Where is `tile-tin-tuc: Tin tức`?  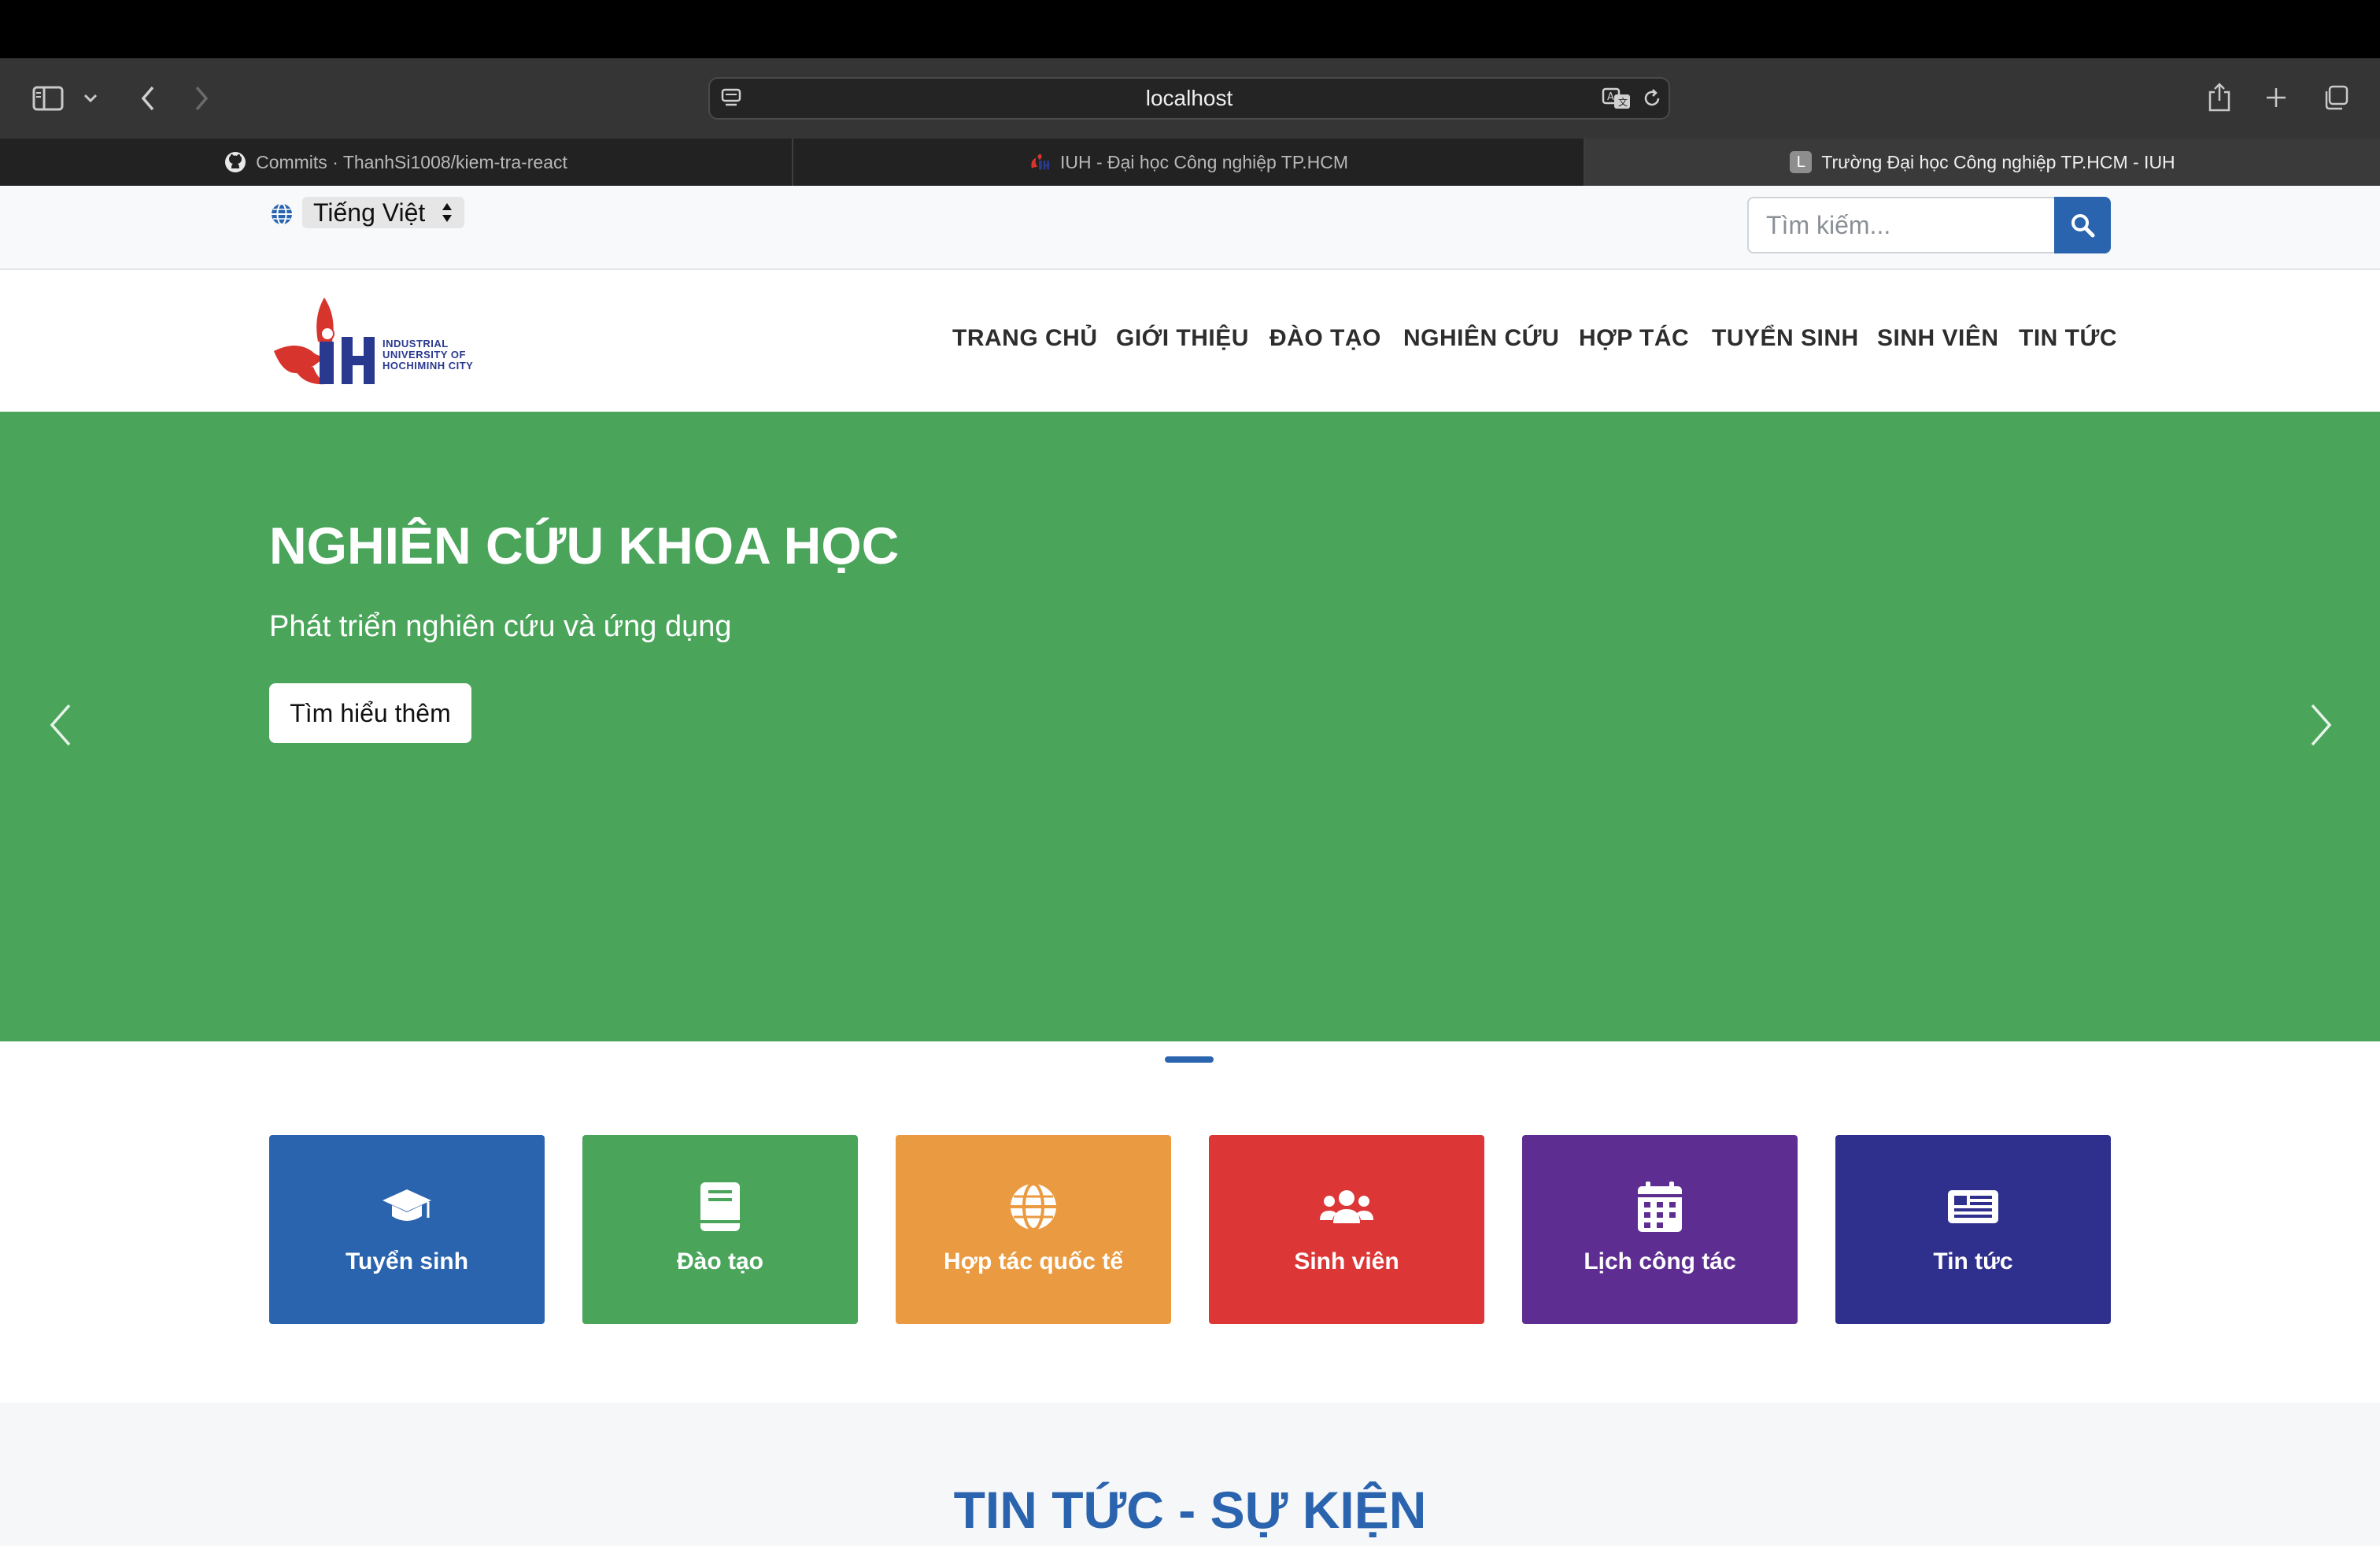
tile-tin-tuc: Tin tức is located at coordinates (1973, 1230).